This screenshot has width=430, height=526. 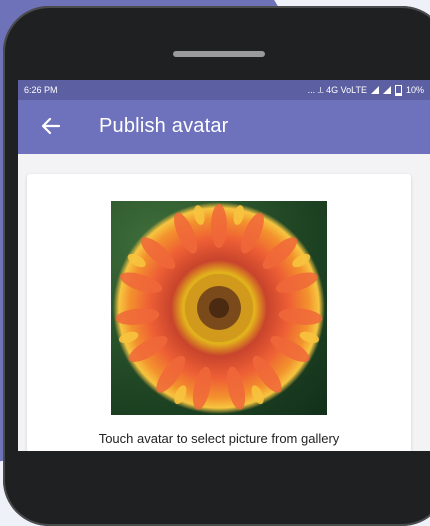 What do you see at coordinates (337, 89) in the screenshot?
I see `network-label: ... ⟂ 4G VoLTE` at bounding box center [337, 89].